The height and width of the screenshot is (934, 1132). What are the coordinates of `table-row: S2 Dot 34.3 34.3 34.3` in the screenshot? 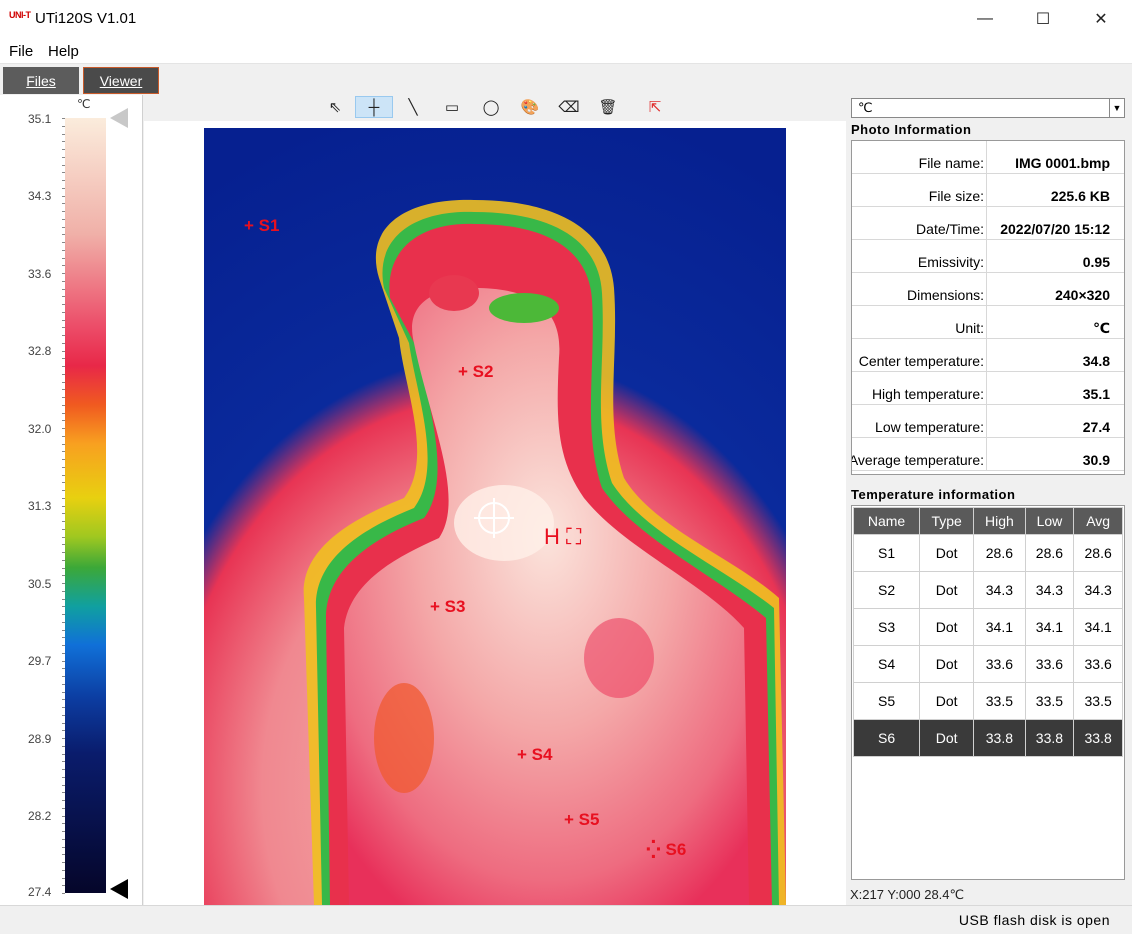 It's located at (987, 590).